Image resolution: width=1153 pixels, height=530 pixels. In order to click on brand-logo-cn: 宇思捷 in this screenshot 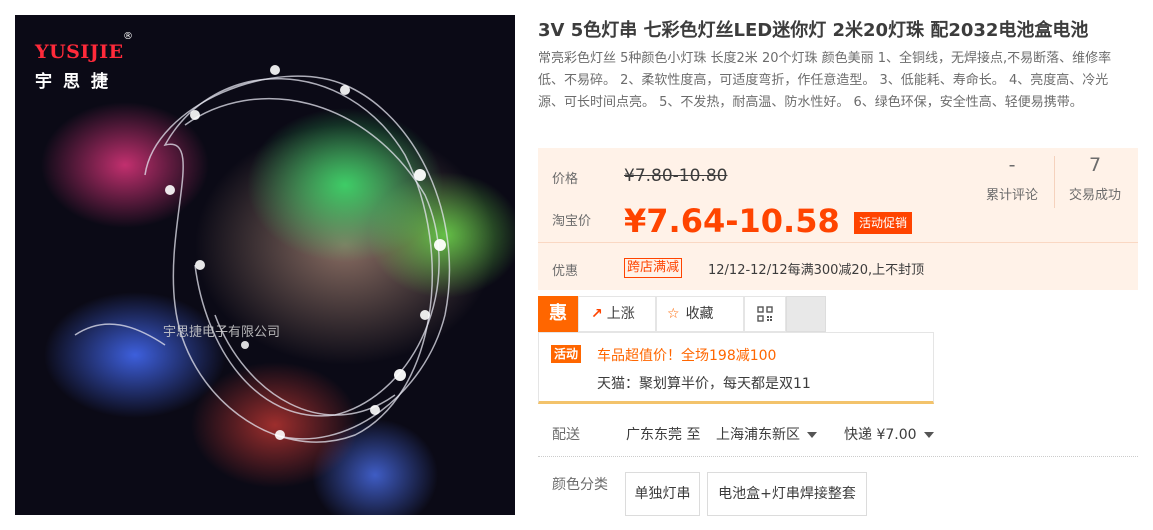, I will do `click(77, 82)`.